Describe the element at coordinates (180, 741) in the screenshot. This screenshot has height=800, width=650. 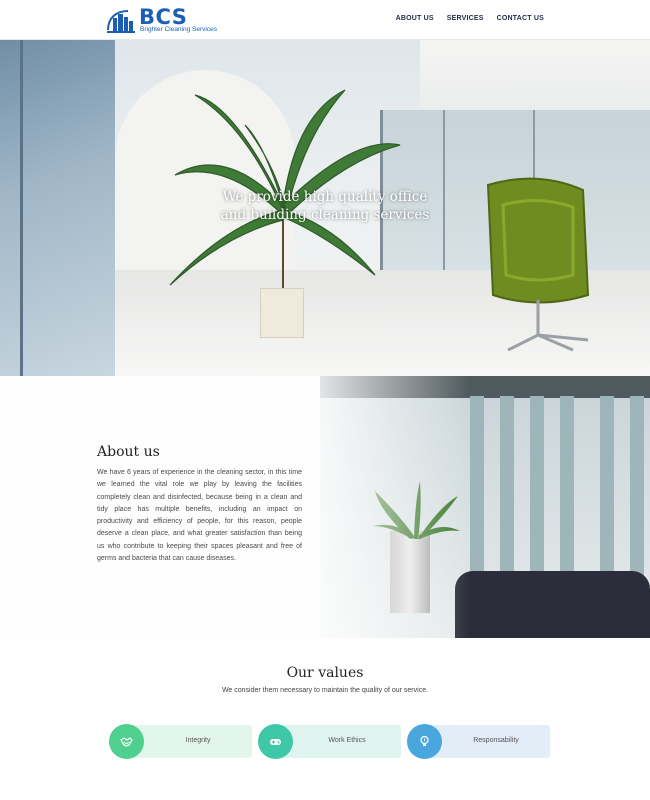
I see `value-card-integrity: Integrity` at that location.